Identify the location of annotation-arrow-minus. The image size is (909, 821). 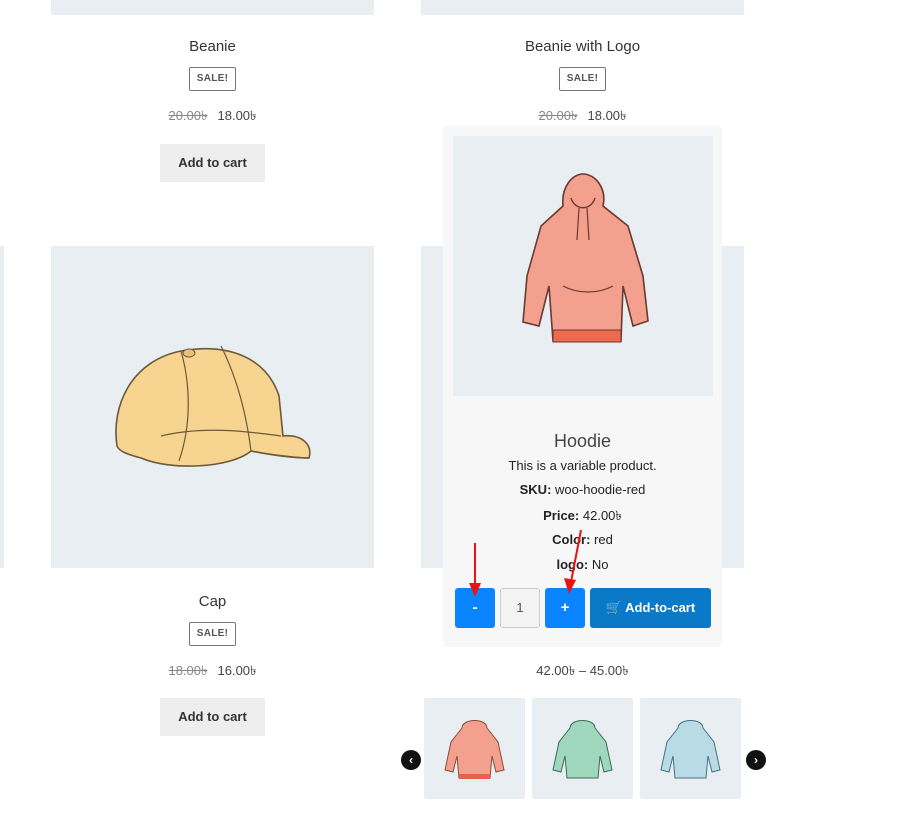
(475, 570).